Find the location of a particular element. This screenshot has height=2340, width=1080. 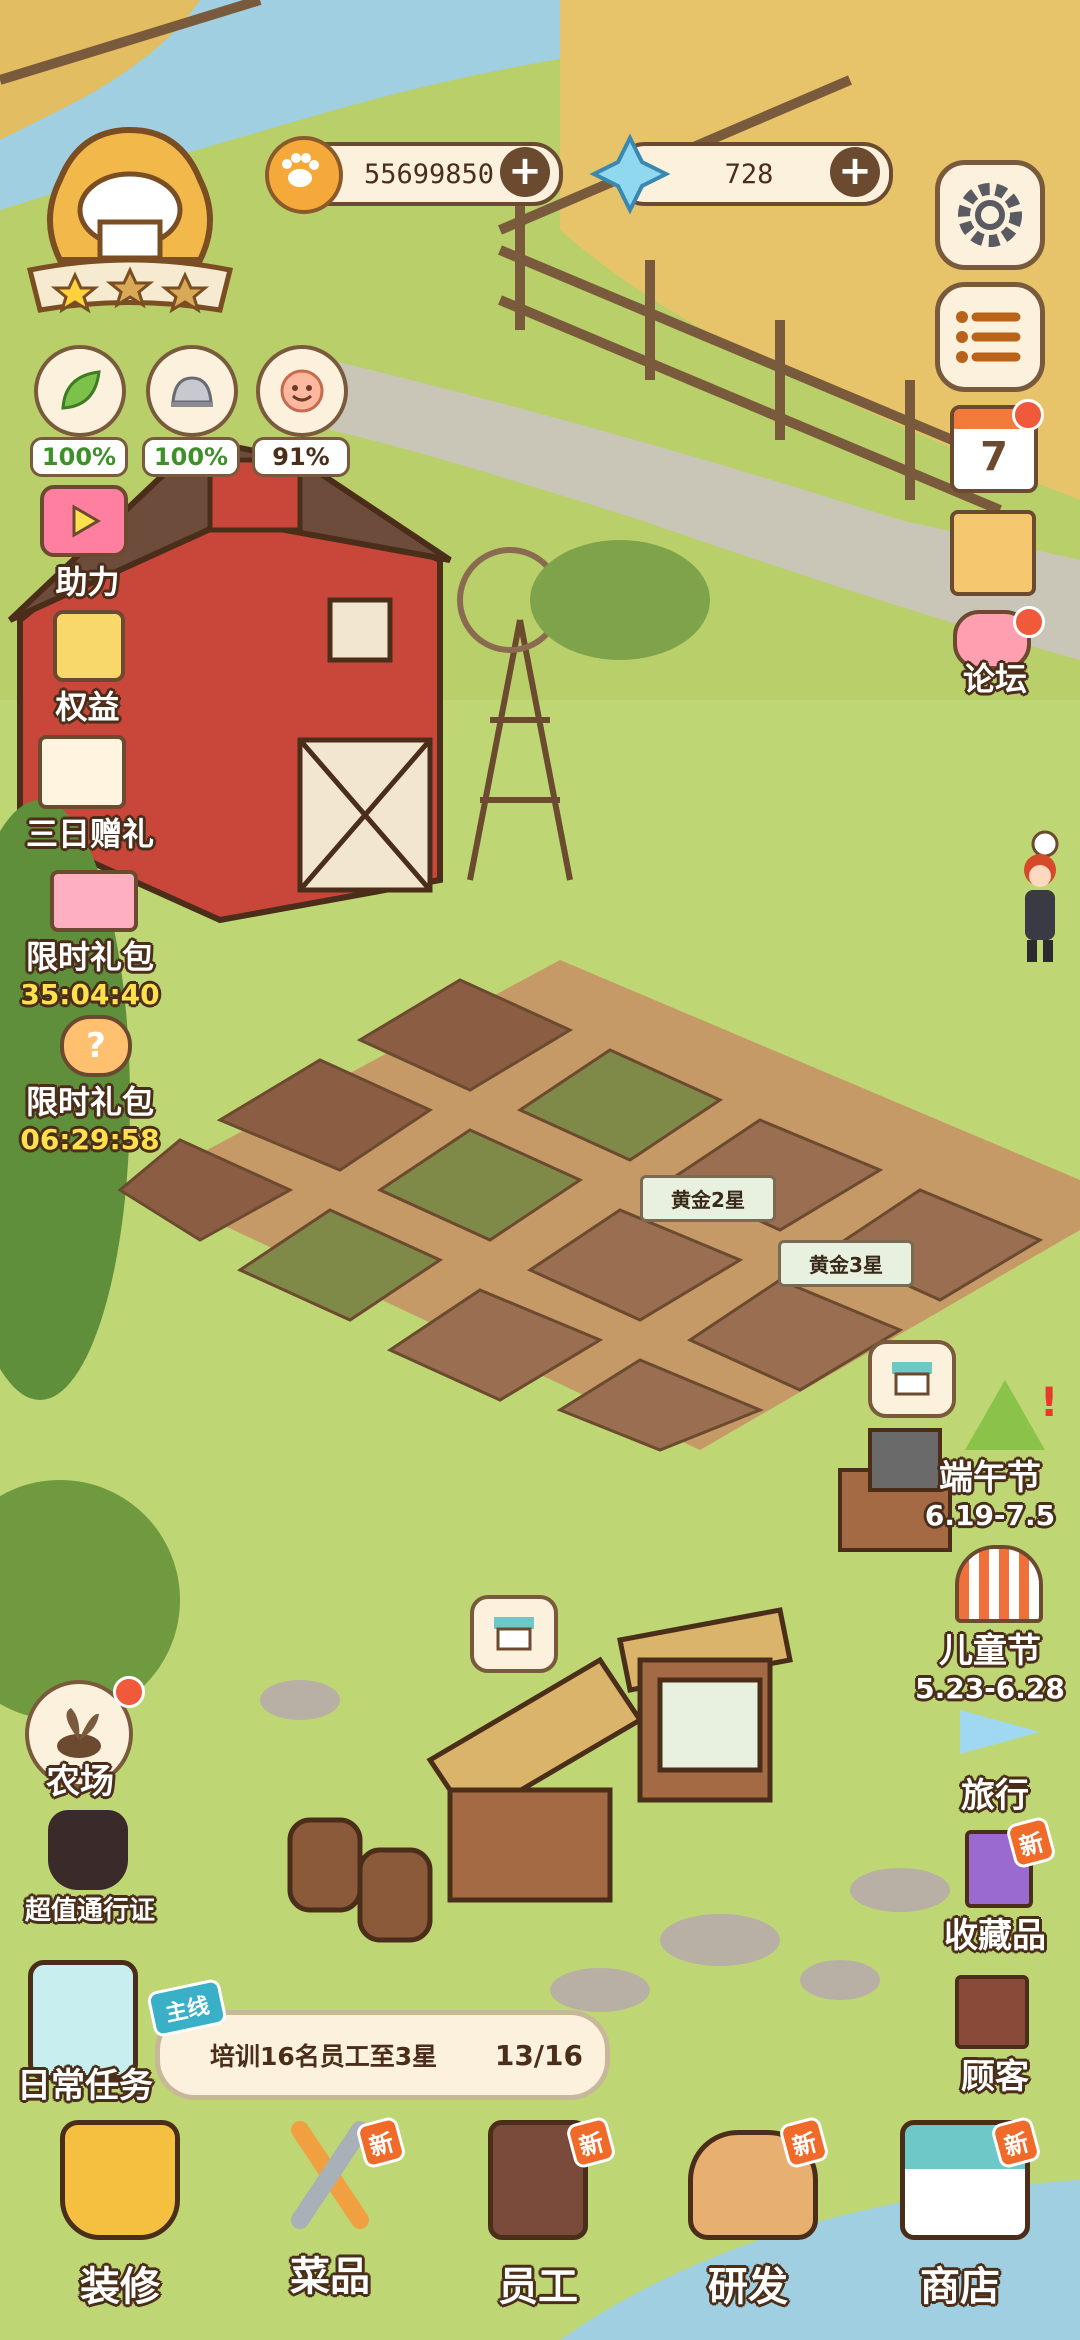

nav-staff-label: 员工 is located at coordinates (538, 2287).